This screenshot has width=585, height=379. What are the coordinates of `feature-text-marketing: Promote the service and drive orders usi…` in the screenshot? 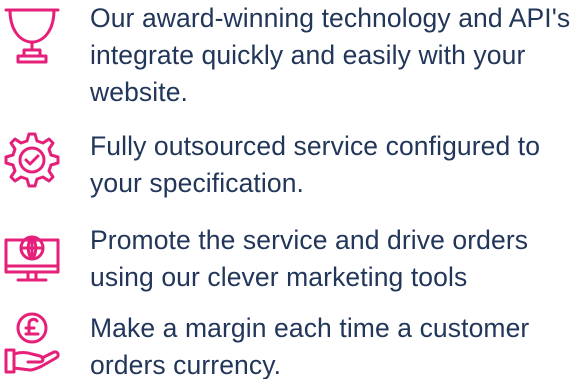 It's located at (309, 258).